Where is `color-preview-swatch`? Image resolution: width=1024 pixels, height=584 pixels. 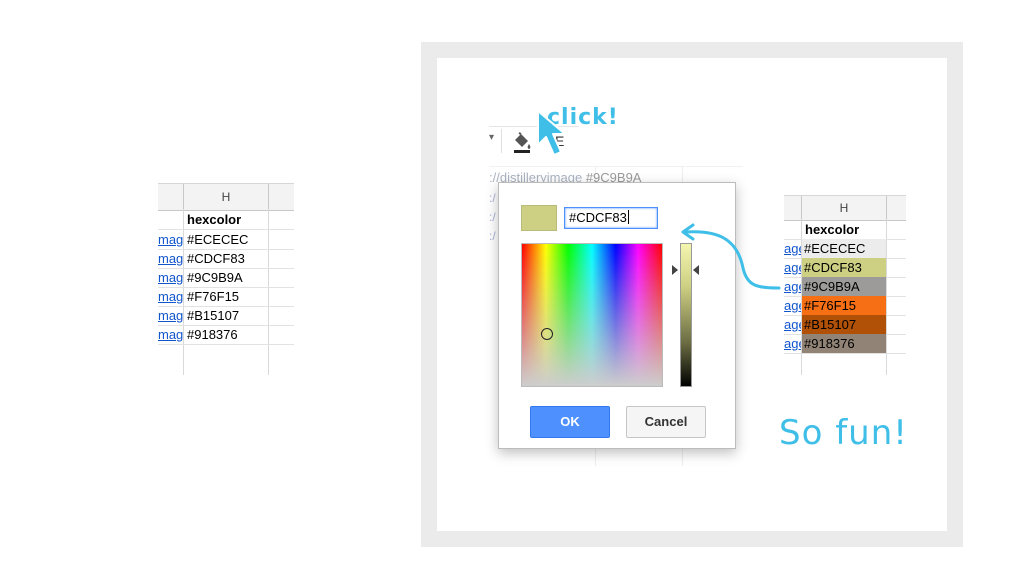 color-preview-swatch is located at coordinates (539, 218).